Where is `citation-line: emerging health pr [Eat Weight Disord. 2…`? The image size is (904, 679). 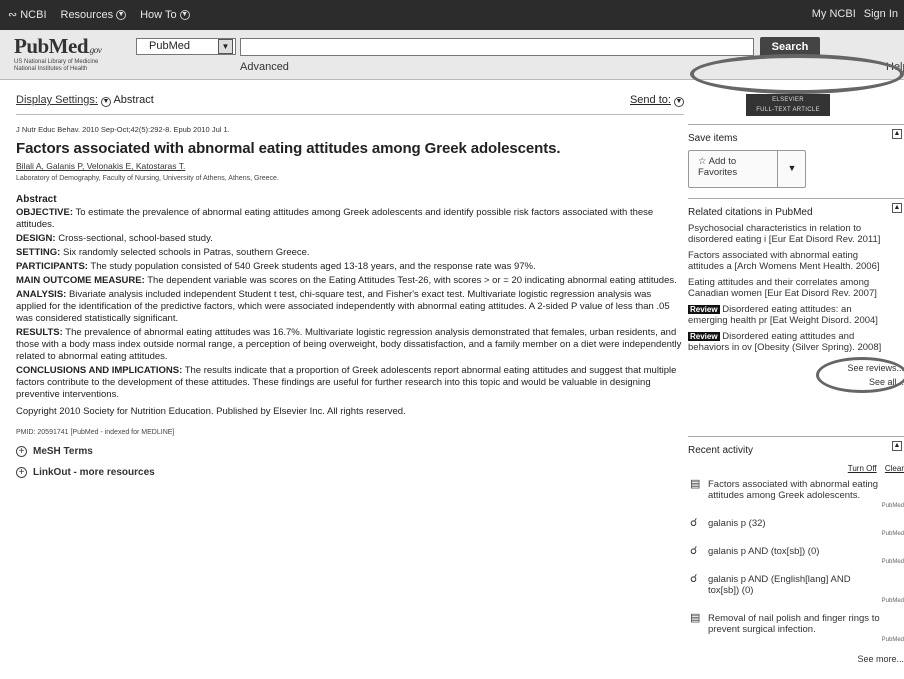
citation-line: emerging health pr [Eat Weight Disord. 2… is located at coordinates (783, 320).